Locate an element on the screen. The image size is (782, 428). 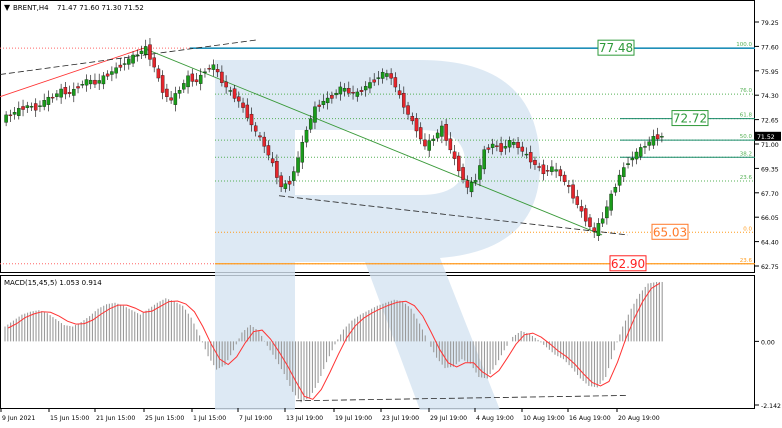
y-tick-label: 71.00 is located at coordinates (770, 145).